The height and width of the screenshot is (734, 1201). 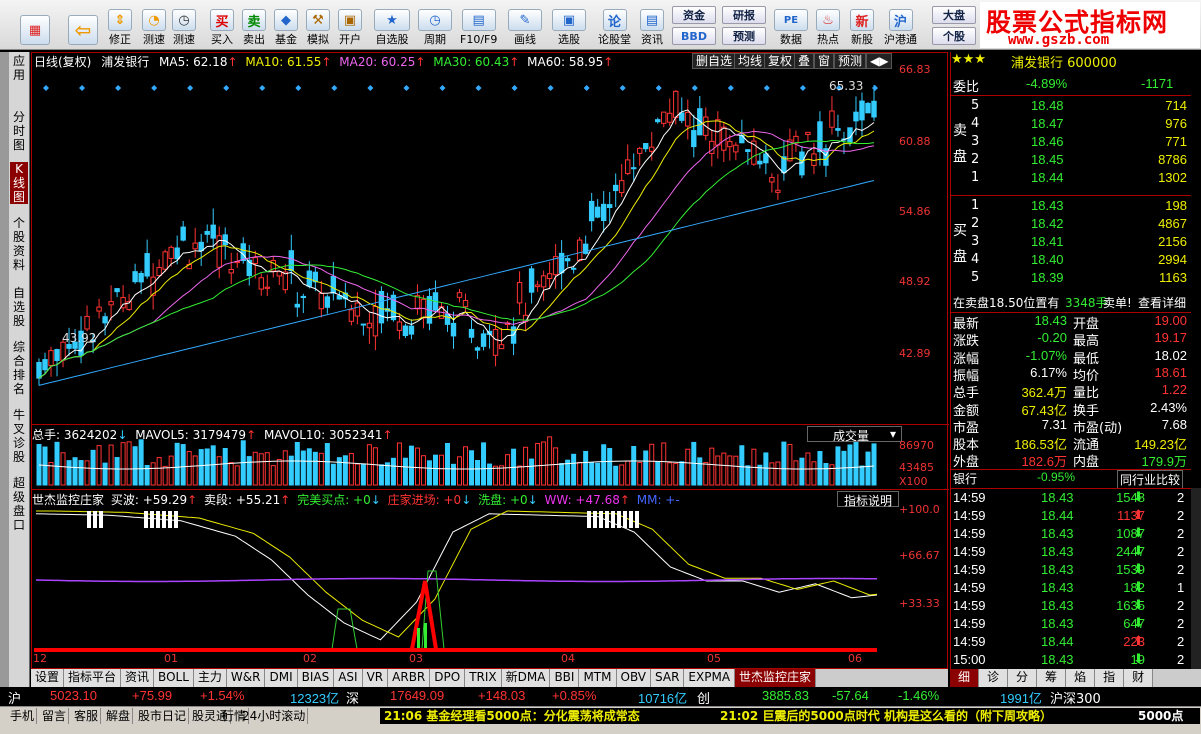 I want to click on sell-order-link: 卖单!, so click(x=1117, y=302).